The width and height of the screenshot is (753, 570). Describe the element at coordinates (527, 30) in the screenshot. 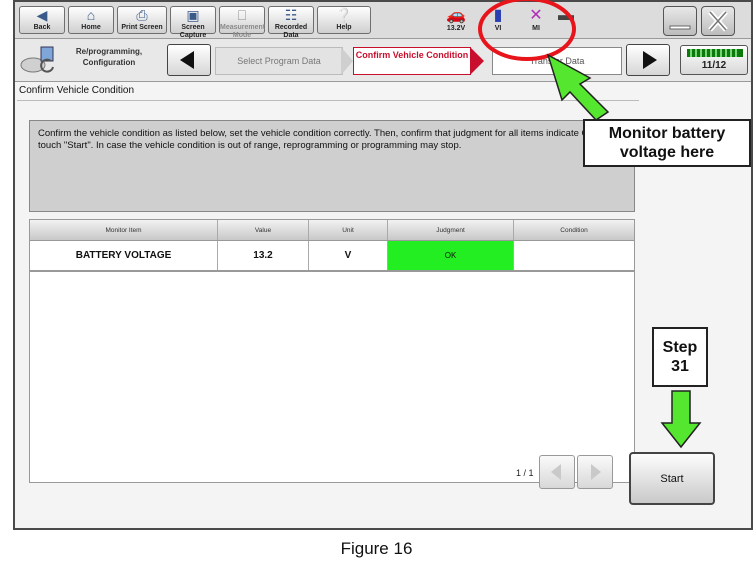

I see `highlight-circle` at that location.